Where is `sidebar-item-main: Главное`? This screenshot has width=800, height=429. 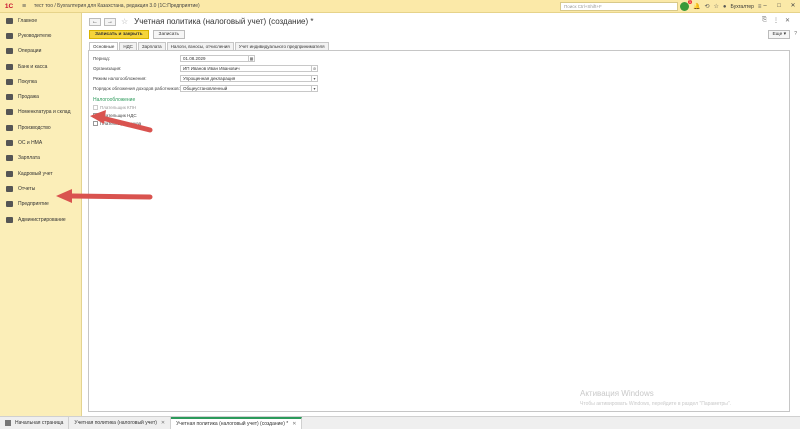 sidebar-item-main: Главное is located at coordinates (40, 20).